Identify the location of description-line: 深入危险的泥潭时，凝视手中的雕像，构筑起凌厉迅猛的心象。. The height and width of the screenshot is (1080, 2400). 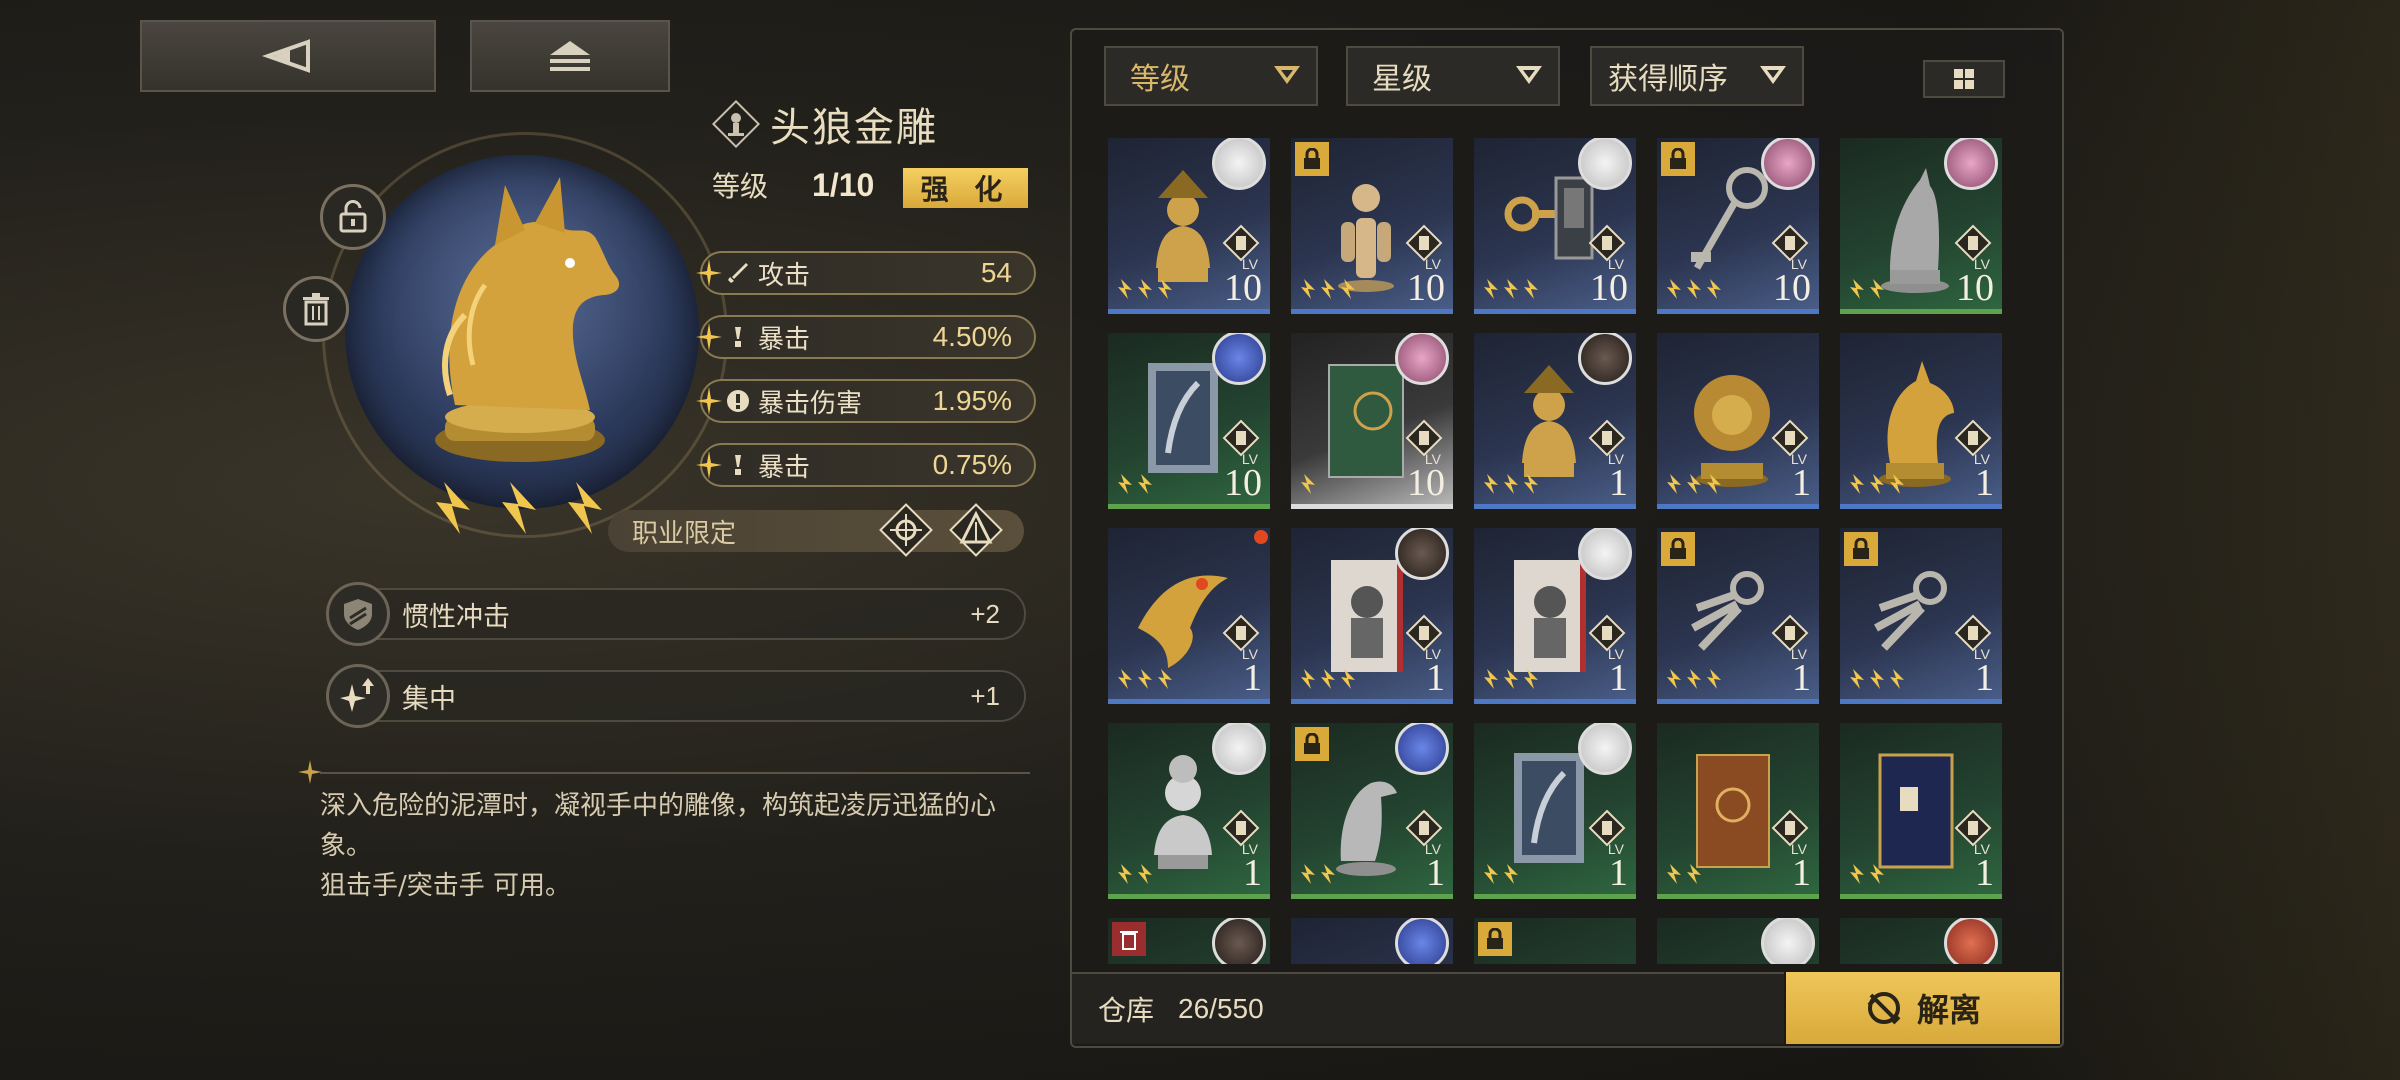
(658, 826).